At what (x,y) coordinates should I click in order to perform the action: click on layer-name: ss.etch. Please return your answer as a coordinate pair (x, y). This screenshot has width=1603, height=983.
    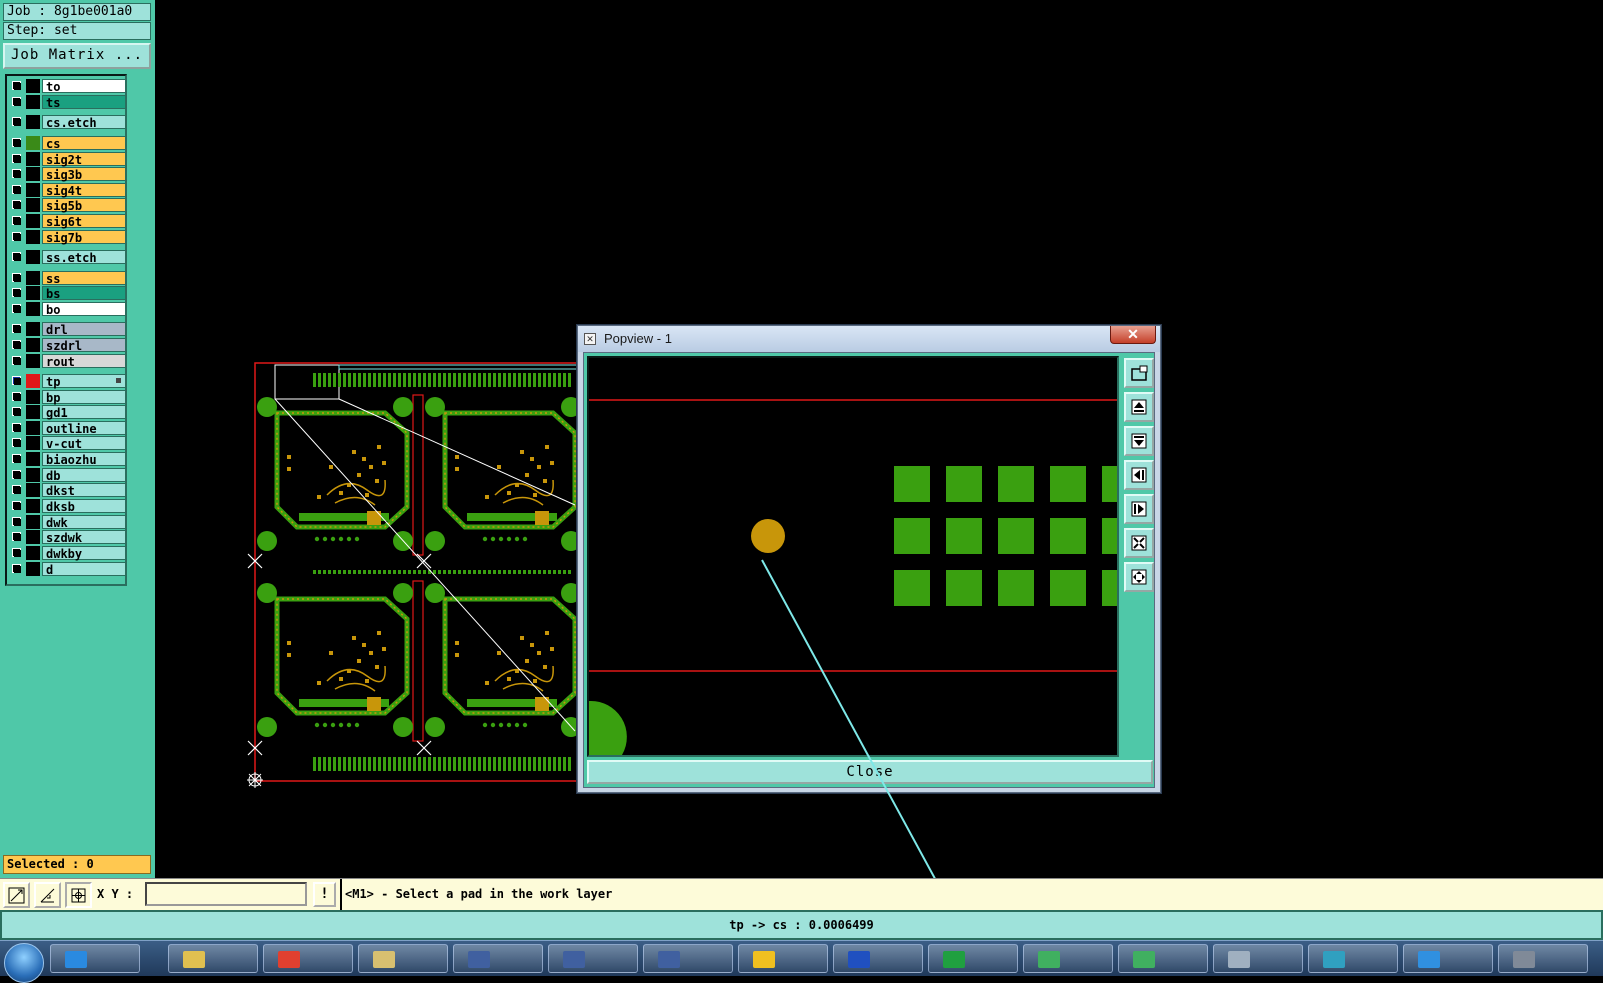
    Looking at the image, I should click on (84, 257).